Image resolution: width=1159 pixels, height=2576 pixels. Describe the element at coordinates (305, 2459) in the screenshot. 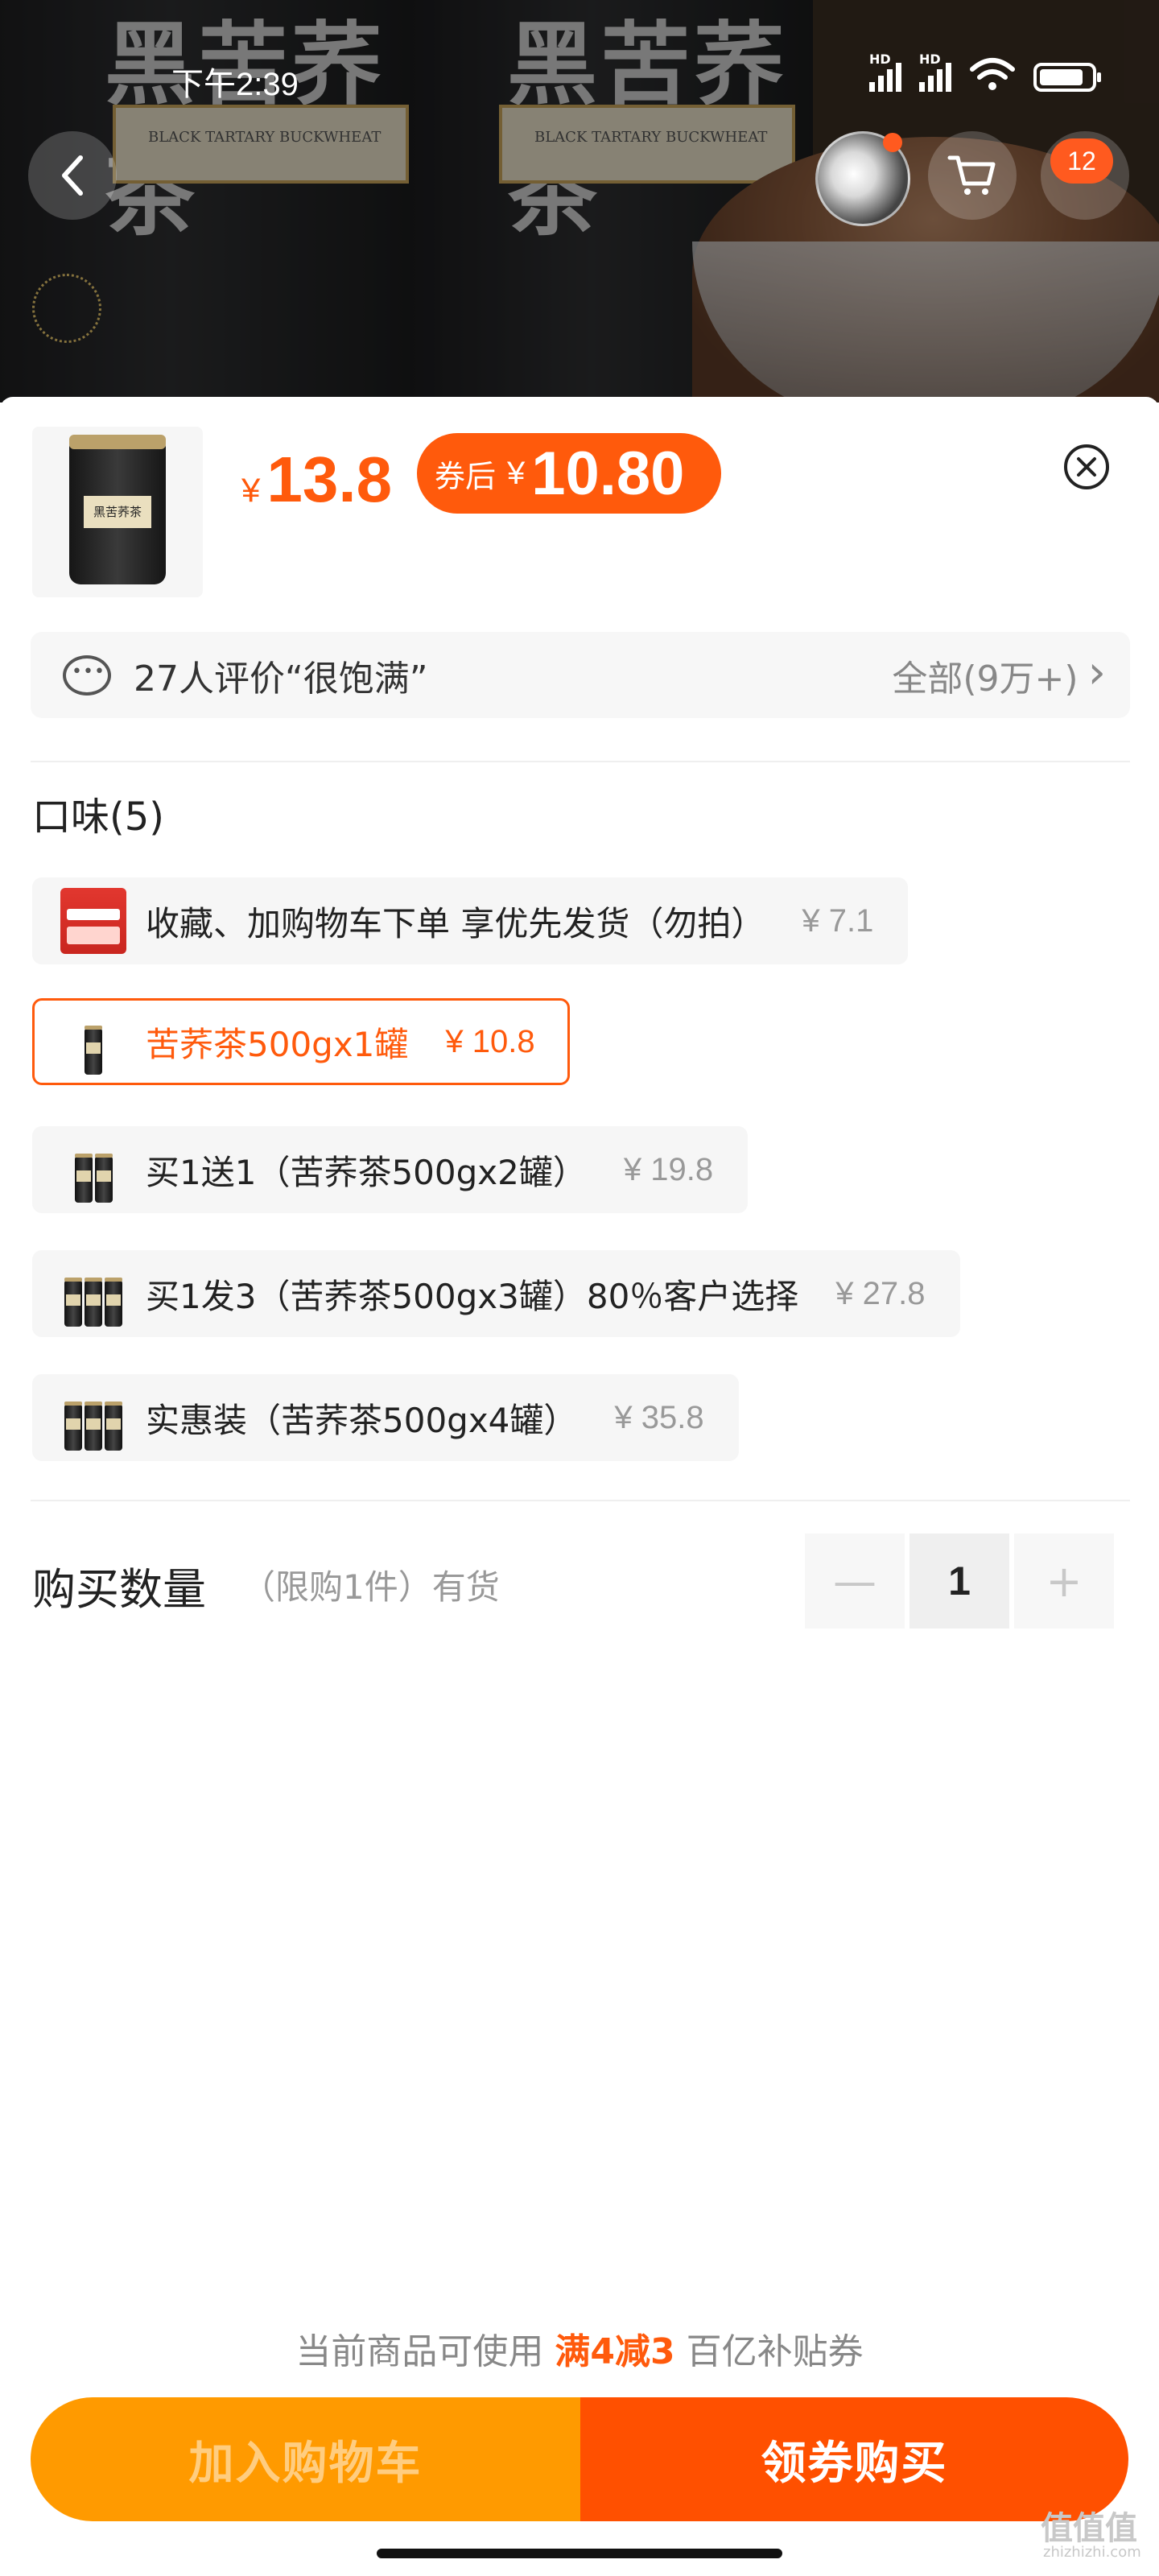

I see `add-to-cart-button: 加入购物车` at that location.